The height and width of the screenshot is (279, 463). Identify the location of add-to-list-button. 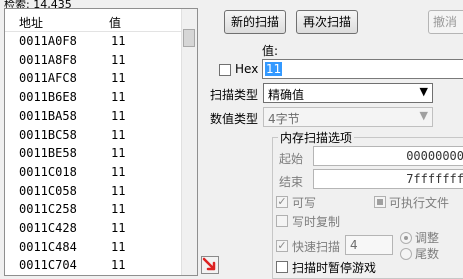
(210, 265).